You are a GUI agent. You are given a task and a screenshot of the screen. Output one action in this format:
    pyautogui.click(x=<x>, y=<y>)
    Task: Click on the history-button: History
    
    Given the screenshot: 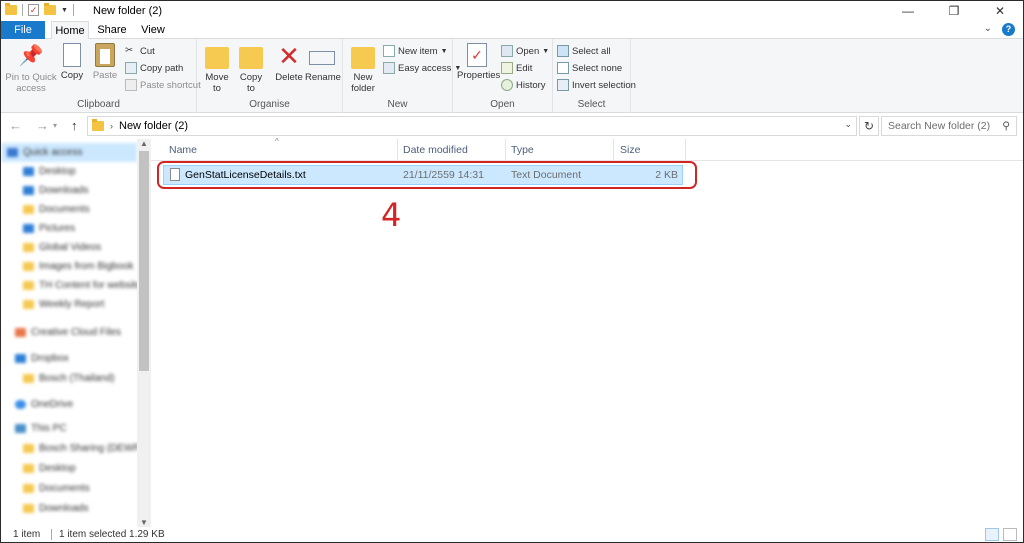 What is the action you would take?
    pyautogui.click(x=523, y=85)
    